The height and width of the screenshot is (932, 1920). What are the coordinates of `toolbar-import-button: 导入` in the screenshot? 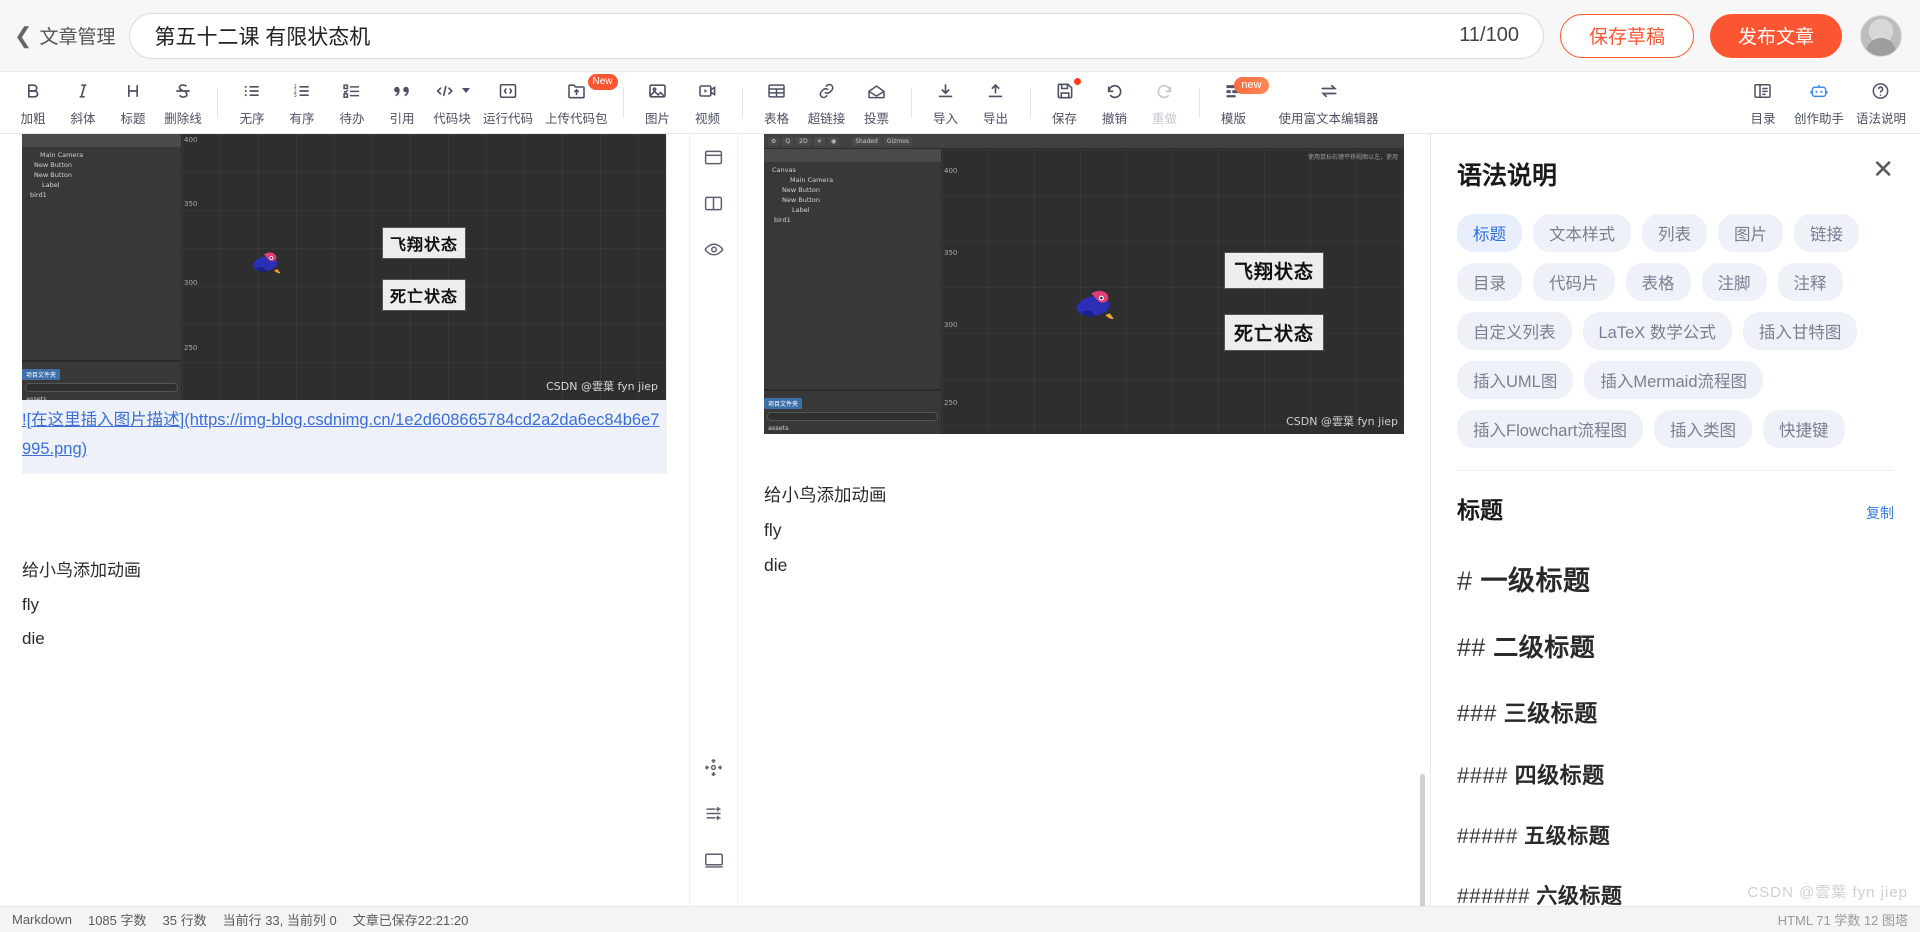 It's located at (946, 103).